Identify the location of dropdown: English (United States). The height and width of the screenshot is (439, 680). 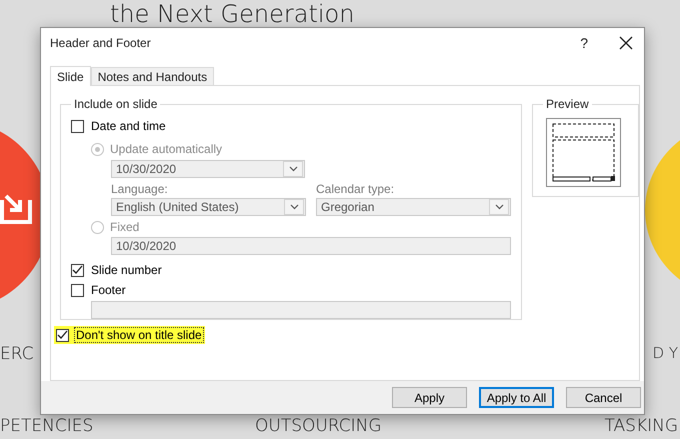
(208, 207).